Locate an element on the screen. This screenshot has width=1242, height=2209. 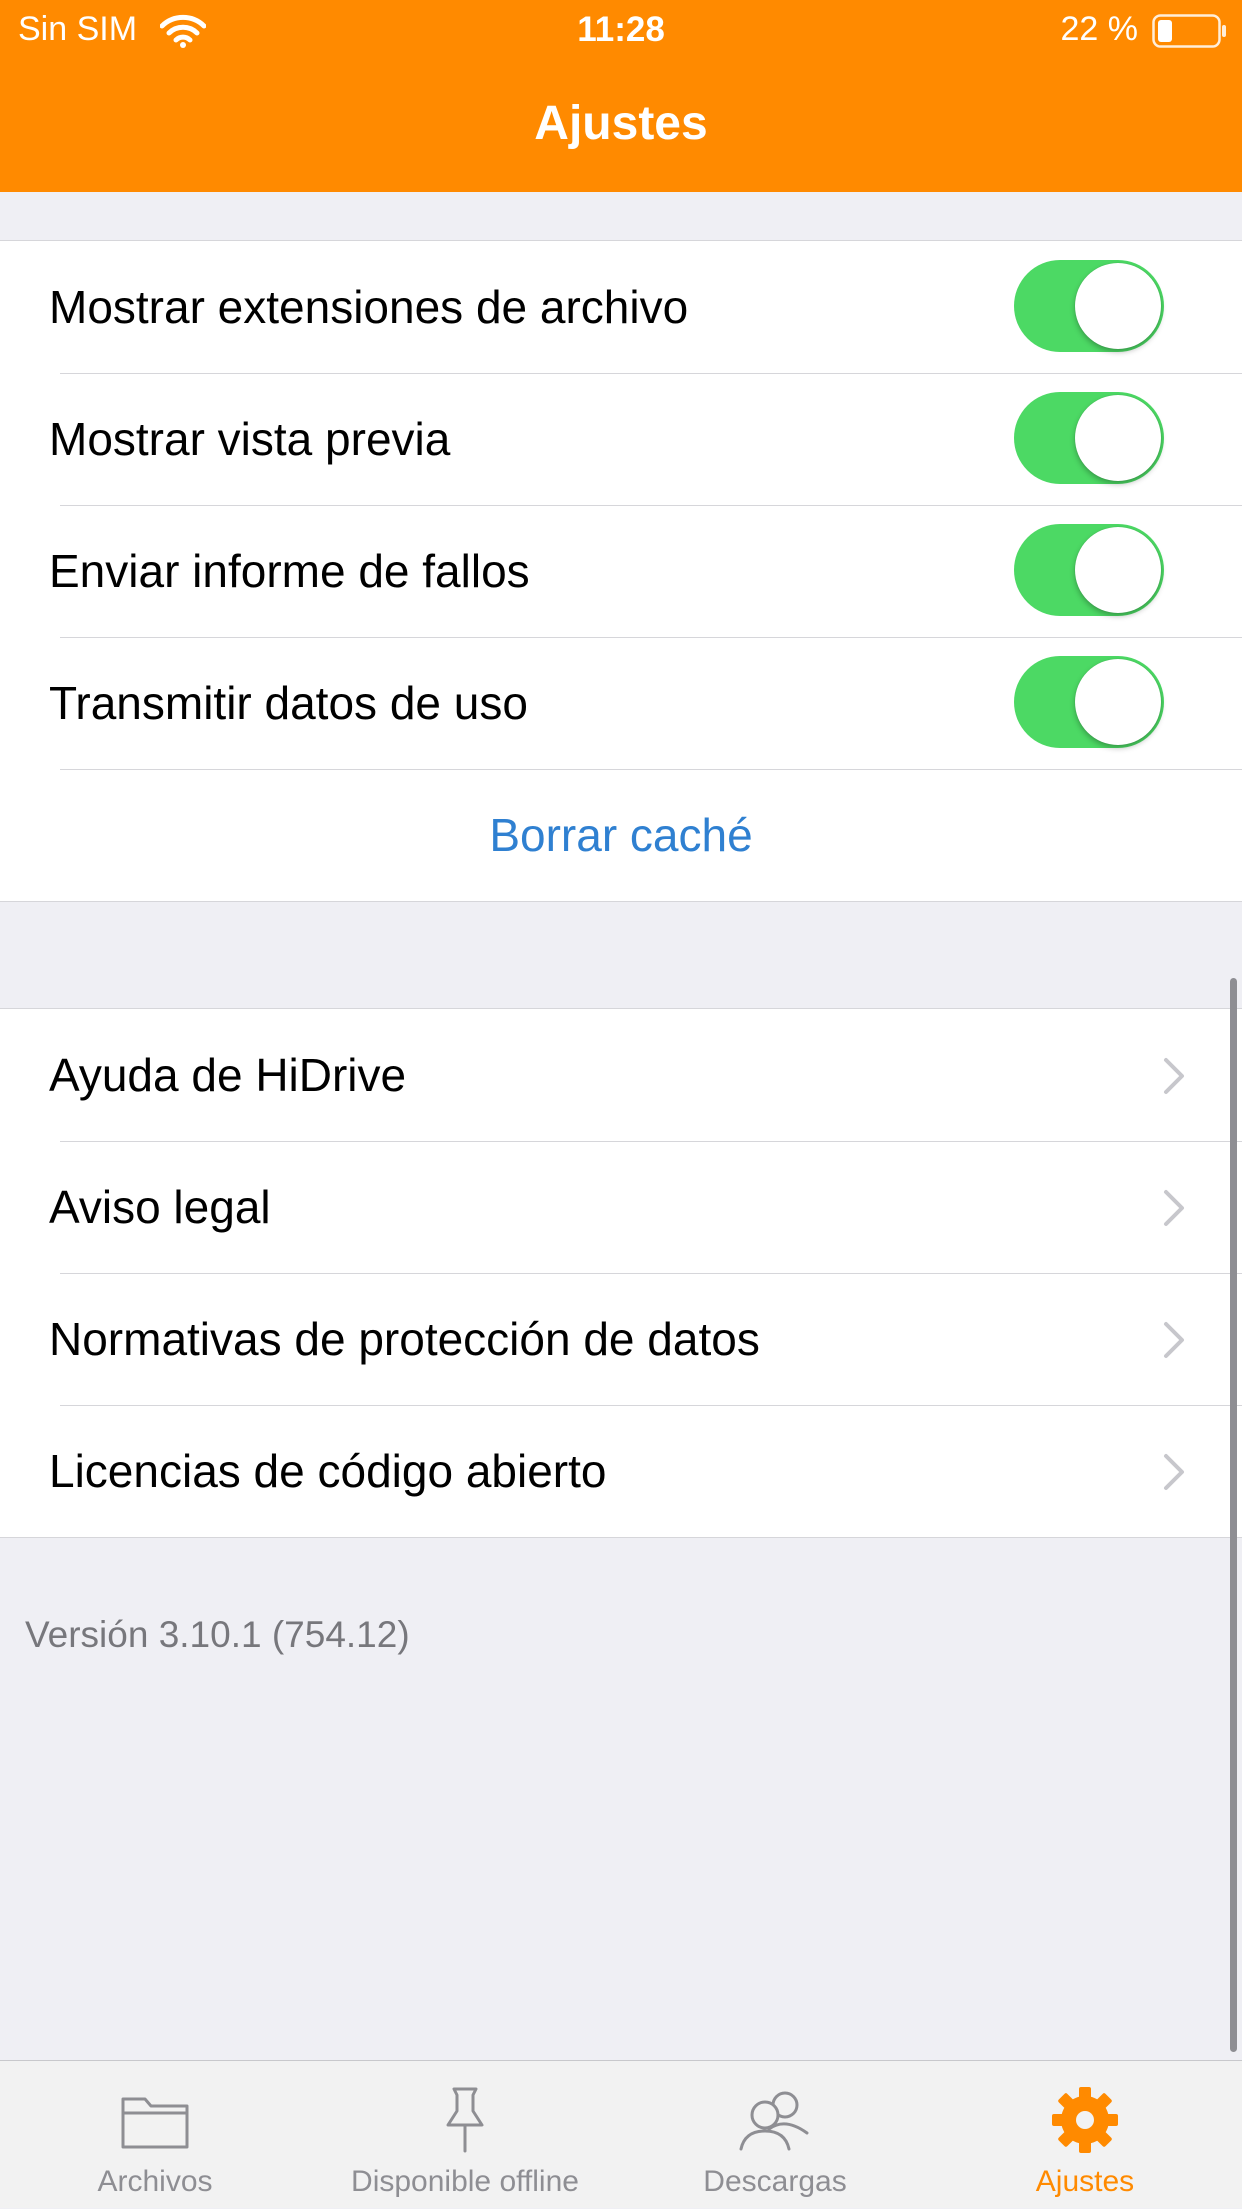
crash-report-toggle is located at coordinates (1089, 570).